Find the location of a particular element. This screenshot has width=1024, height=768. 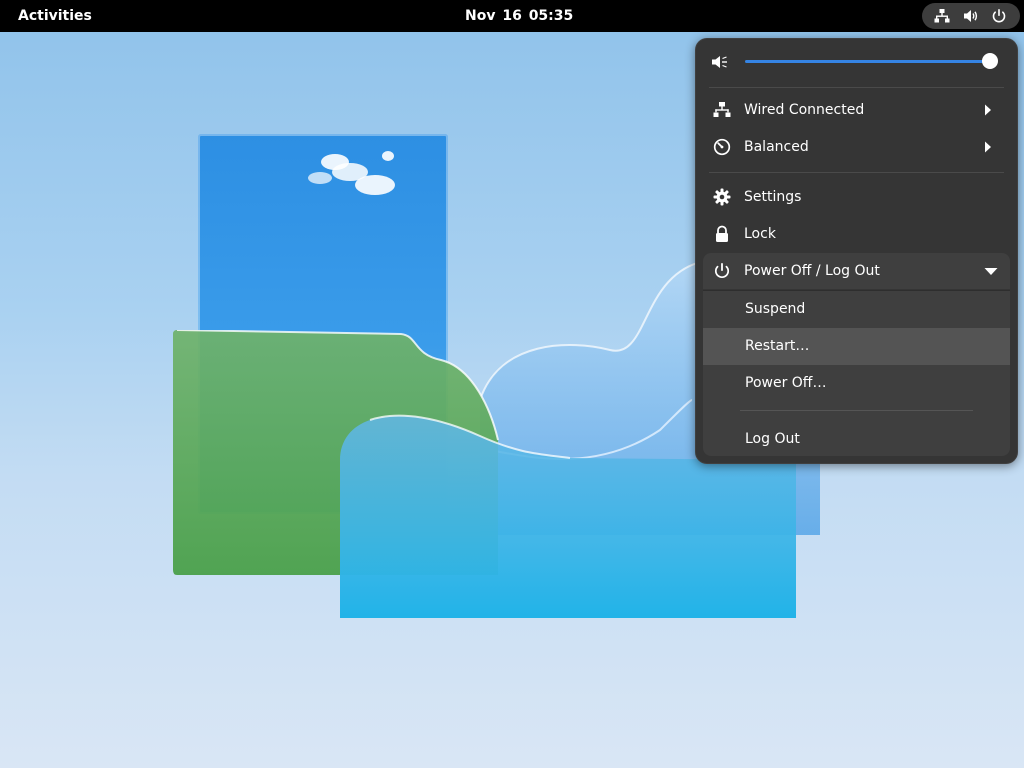

lock-item: Lock is located at coordinates (856, 234).